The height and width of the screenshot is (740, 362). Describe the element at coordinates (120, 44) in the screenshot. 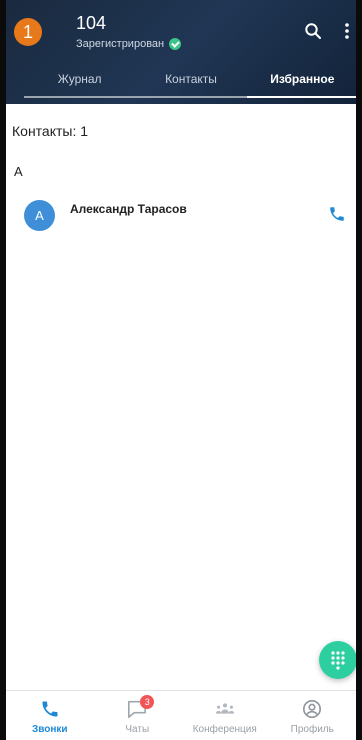

I see `registration-status-text: Зарегистрирован` at that location.